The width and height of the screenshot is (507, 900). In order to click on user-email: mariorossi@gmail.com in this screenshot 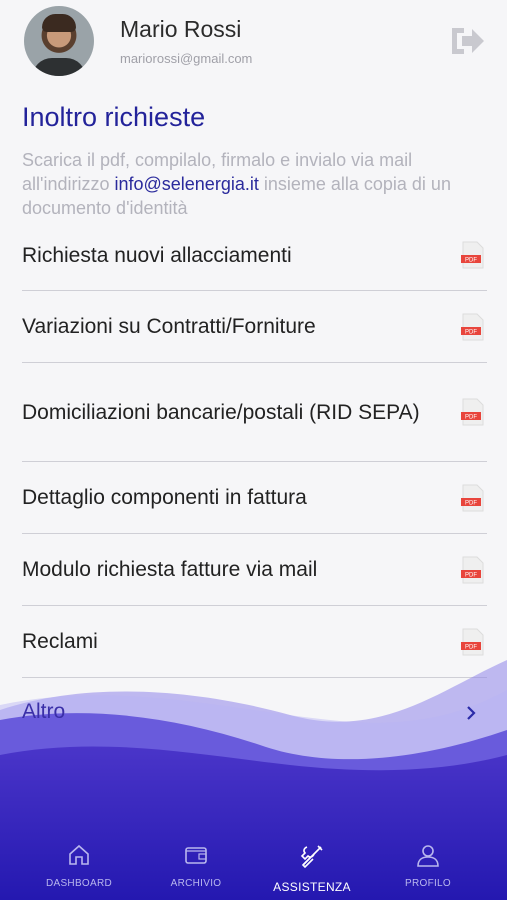, I will do `click(186, 58)`.